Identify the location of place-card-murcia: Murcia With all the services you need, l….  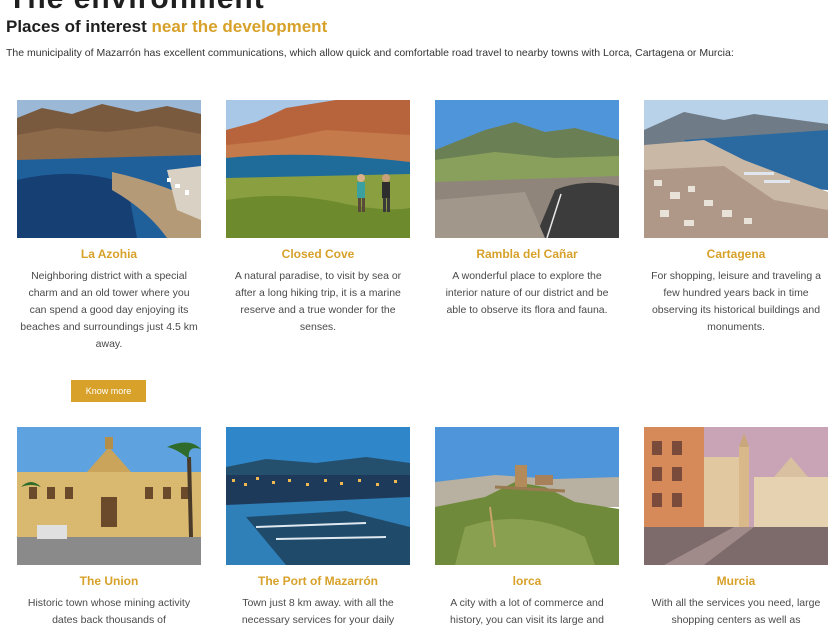
(736, 528).